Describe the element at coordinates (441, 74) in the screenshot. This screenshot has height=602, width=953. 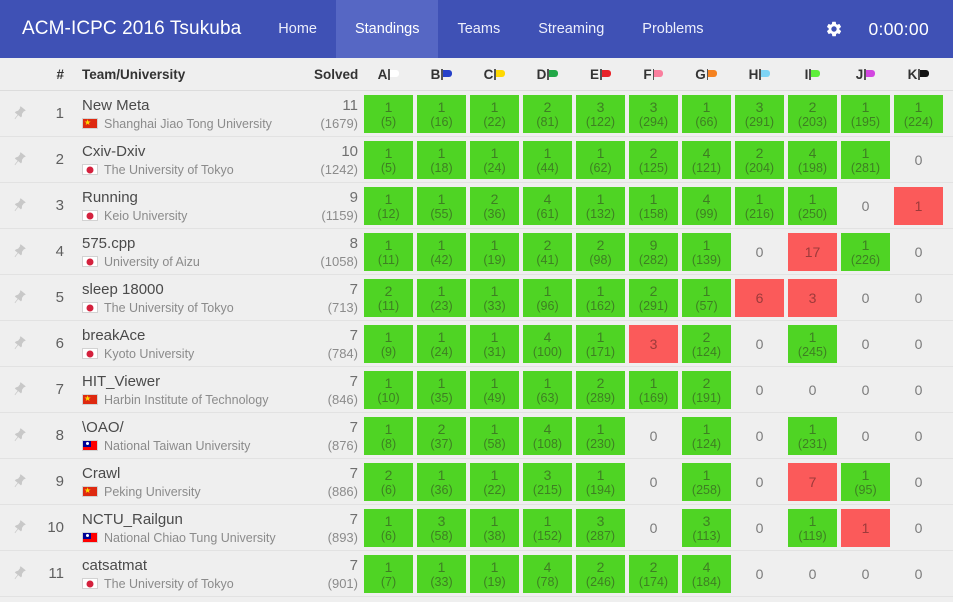
I see `problem-header-B: B` at that location.